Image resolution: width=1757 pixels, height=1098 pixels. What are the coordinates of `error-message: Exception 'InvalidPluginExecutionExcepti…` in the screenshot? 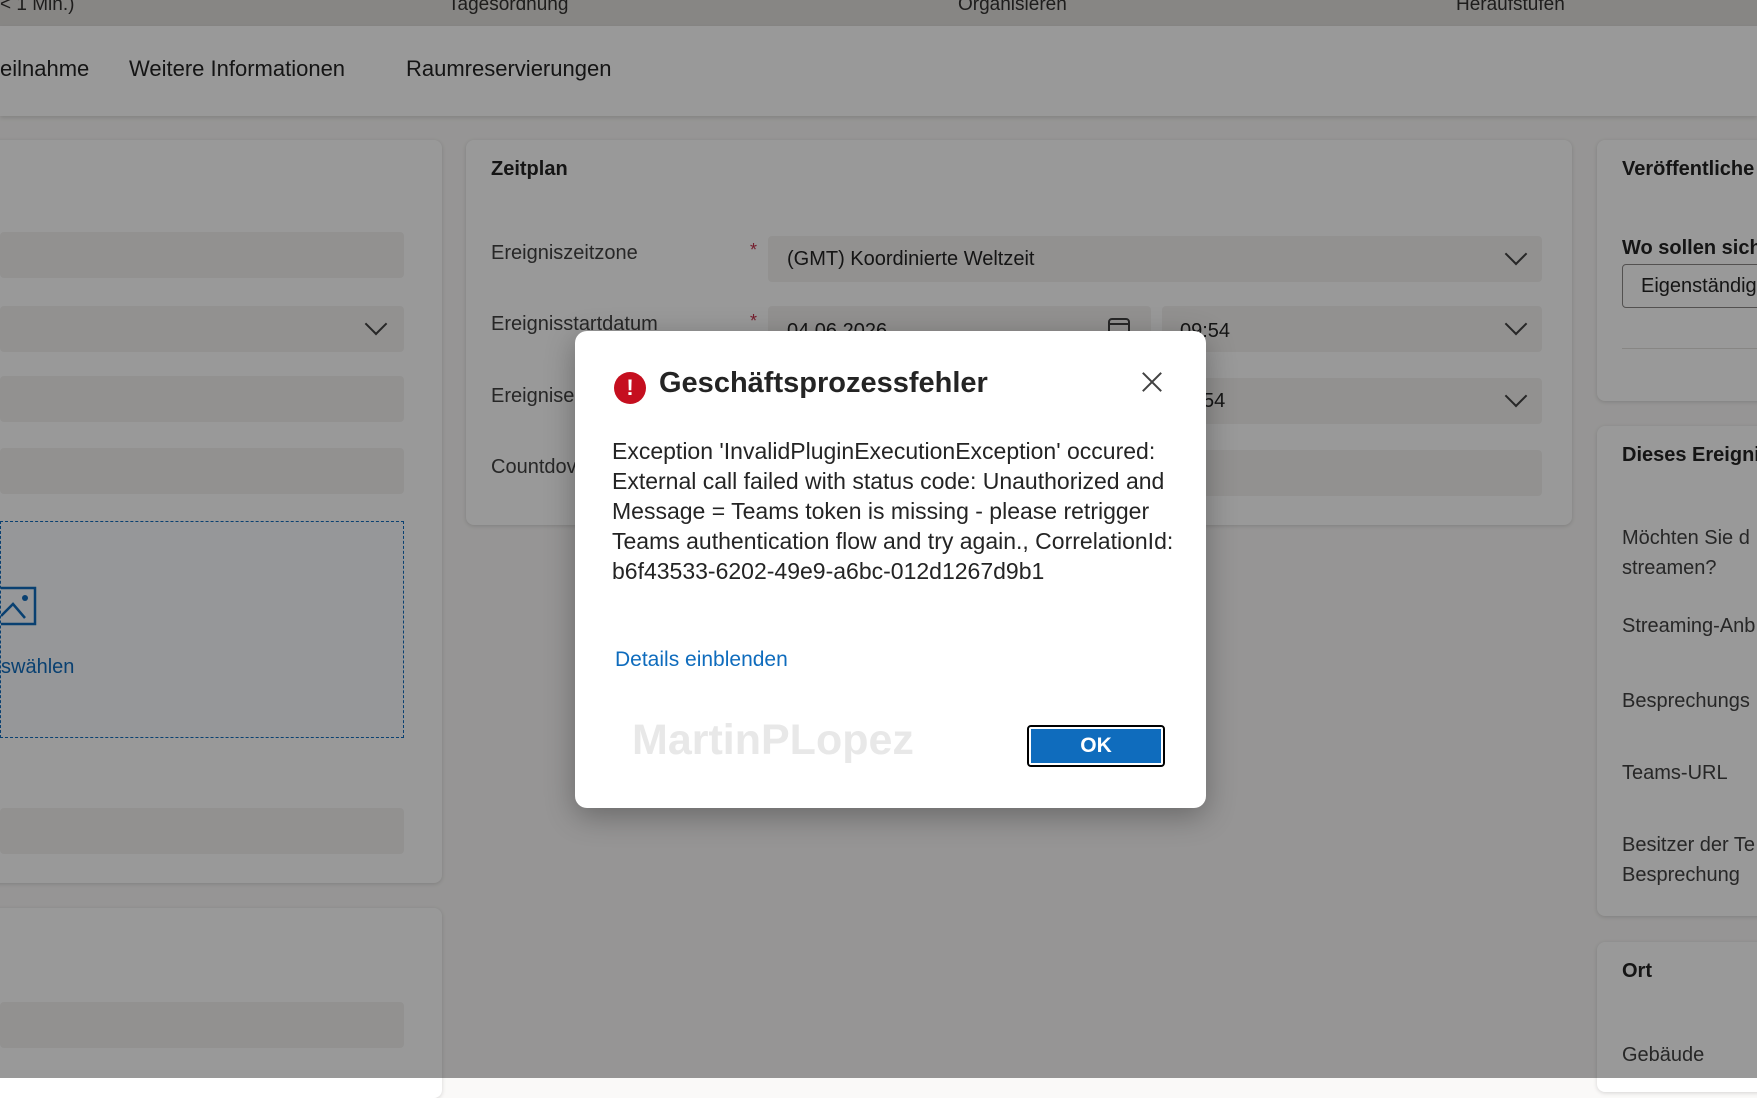 It's located at (893, 511).